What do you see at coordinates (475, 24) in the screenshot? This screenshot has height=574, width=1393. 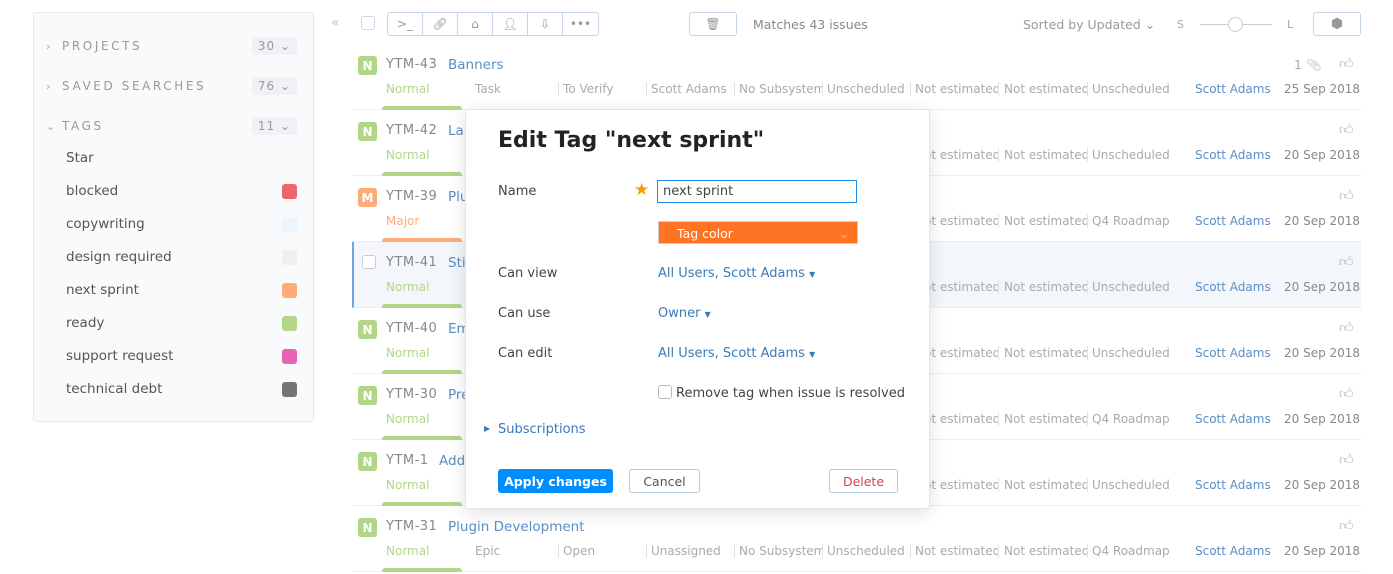 I see `tag-icon: ⌂` at bounding box center [475, 24].